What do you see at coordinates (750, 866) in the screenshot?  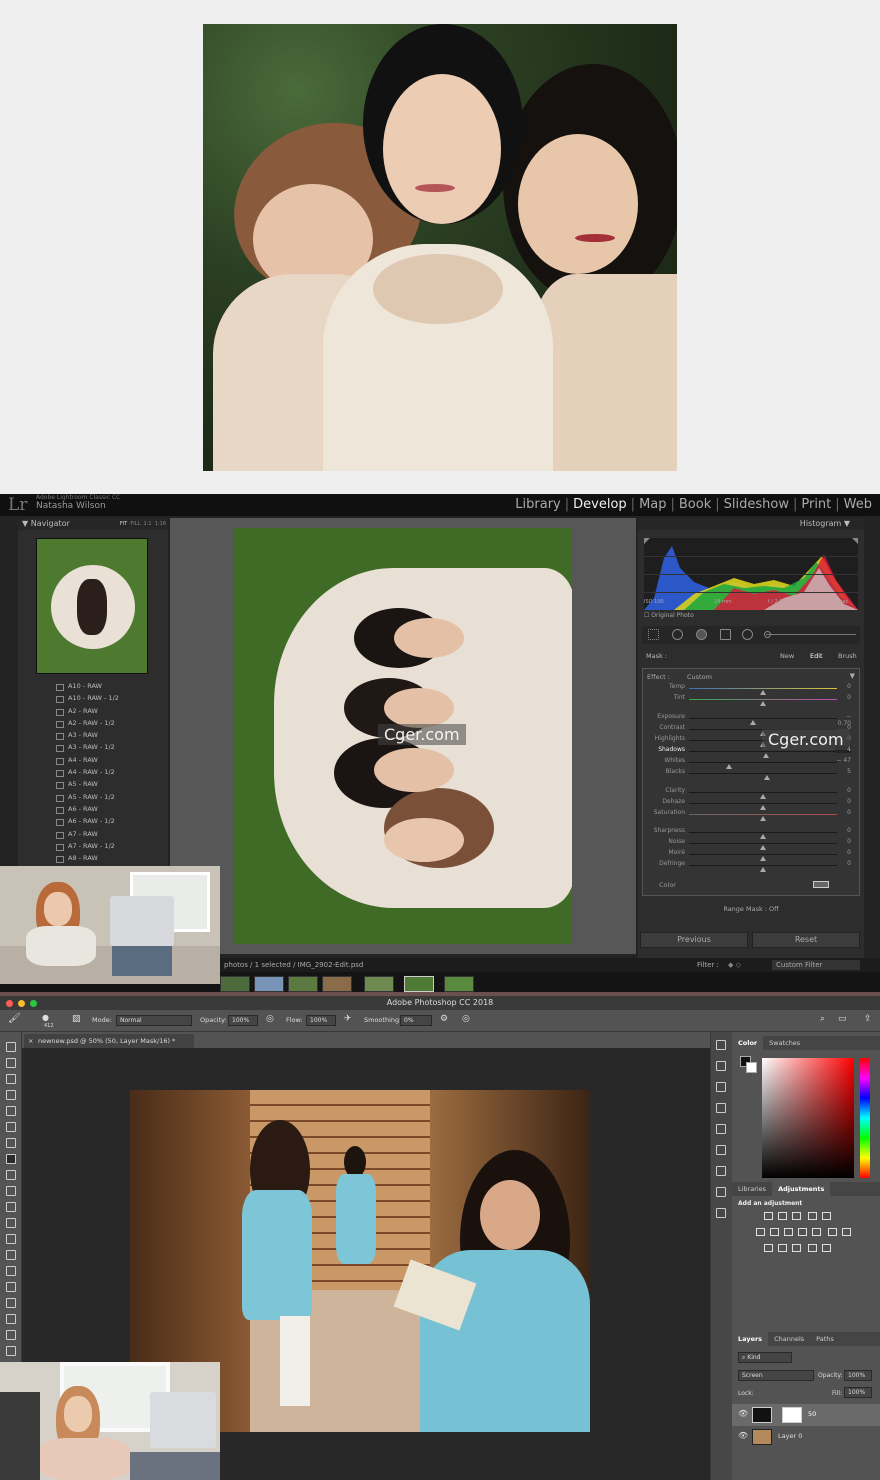 I see `effect-slider: Defringe 0` at bounding box center [750, 866].